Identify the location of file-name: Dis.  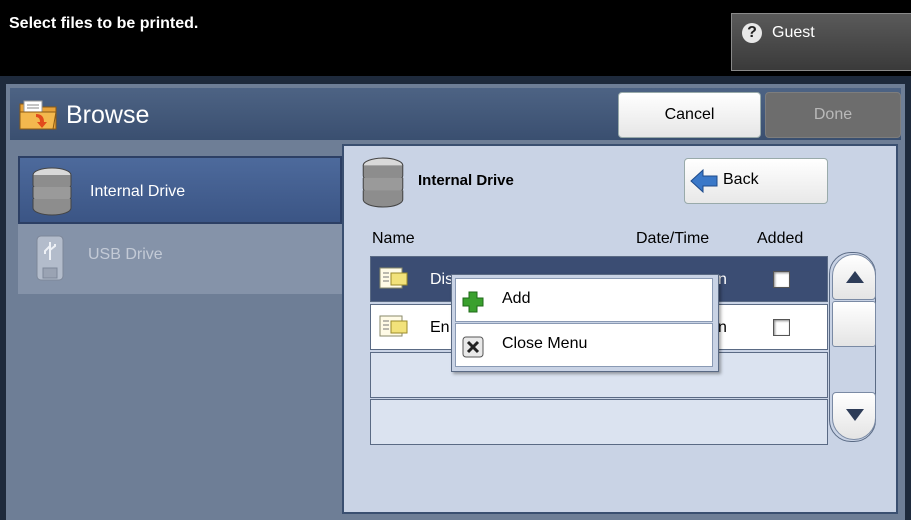
(442, 279).